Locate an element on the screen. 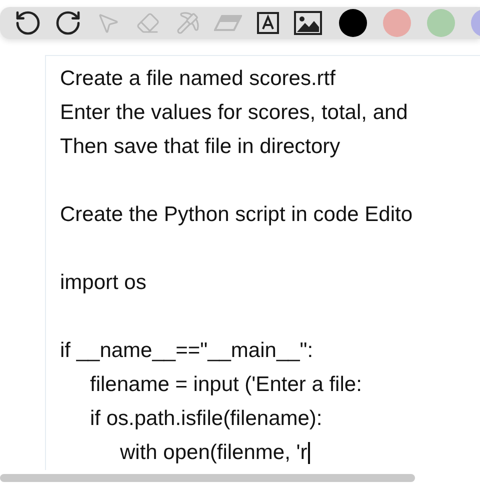 Image resolution: width=480 pixels, height=486 pixels. undo-icon is located at coordinates (28, 23).